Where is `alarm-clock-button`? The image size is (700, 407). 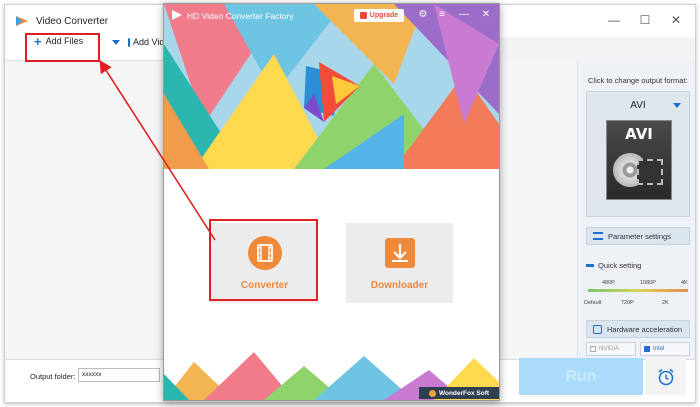
alarm-clock-button is located at coordinates (666, 376).